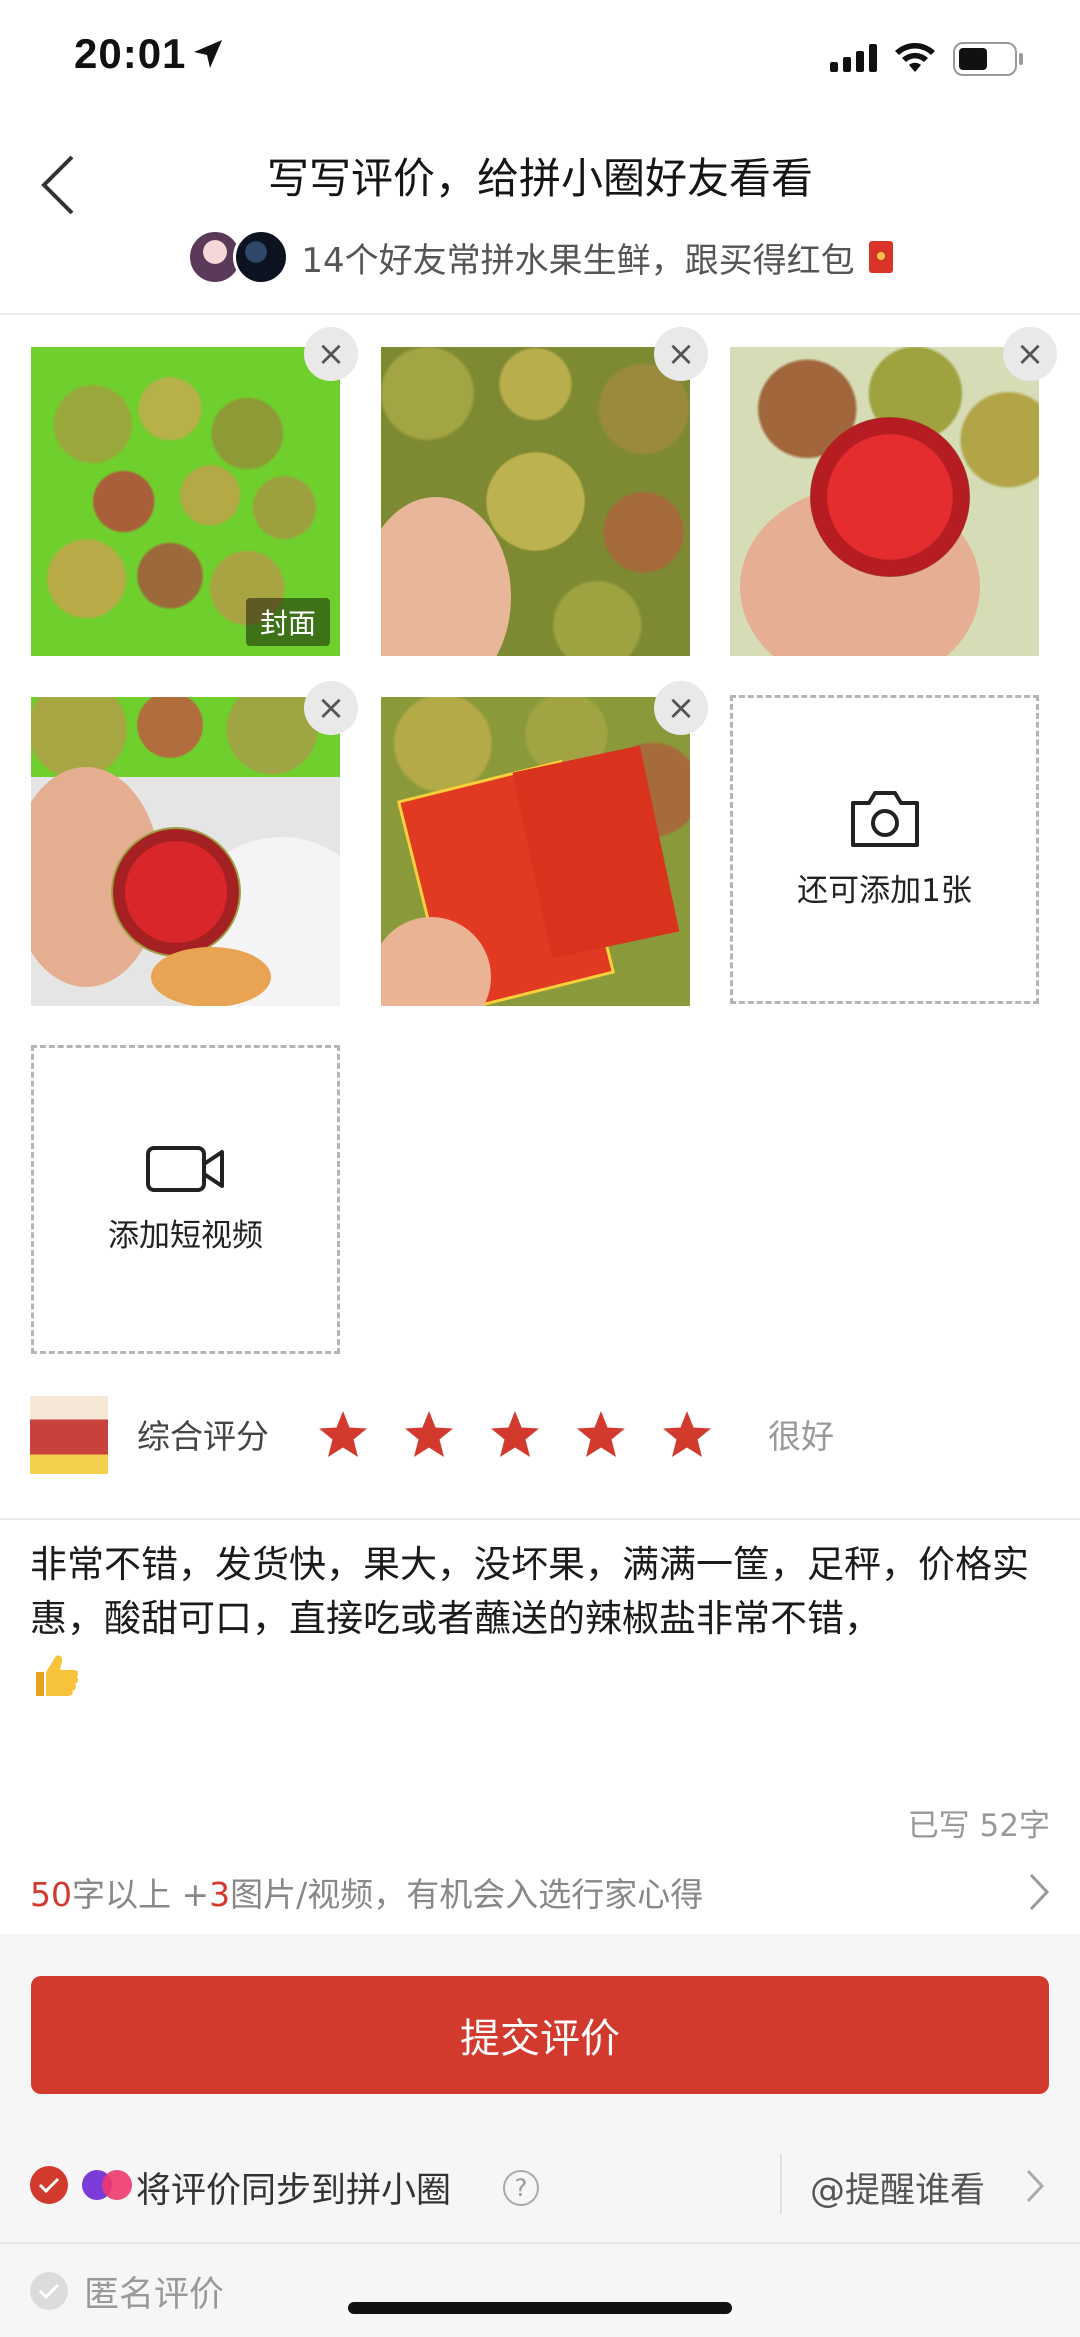 The image size is (1080, 2337). Describe the element at coordinates (208, 54) in the screenshot. I see `location-arrow-icon` at that location.